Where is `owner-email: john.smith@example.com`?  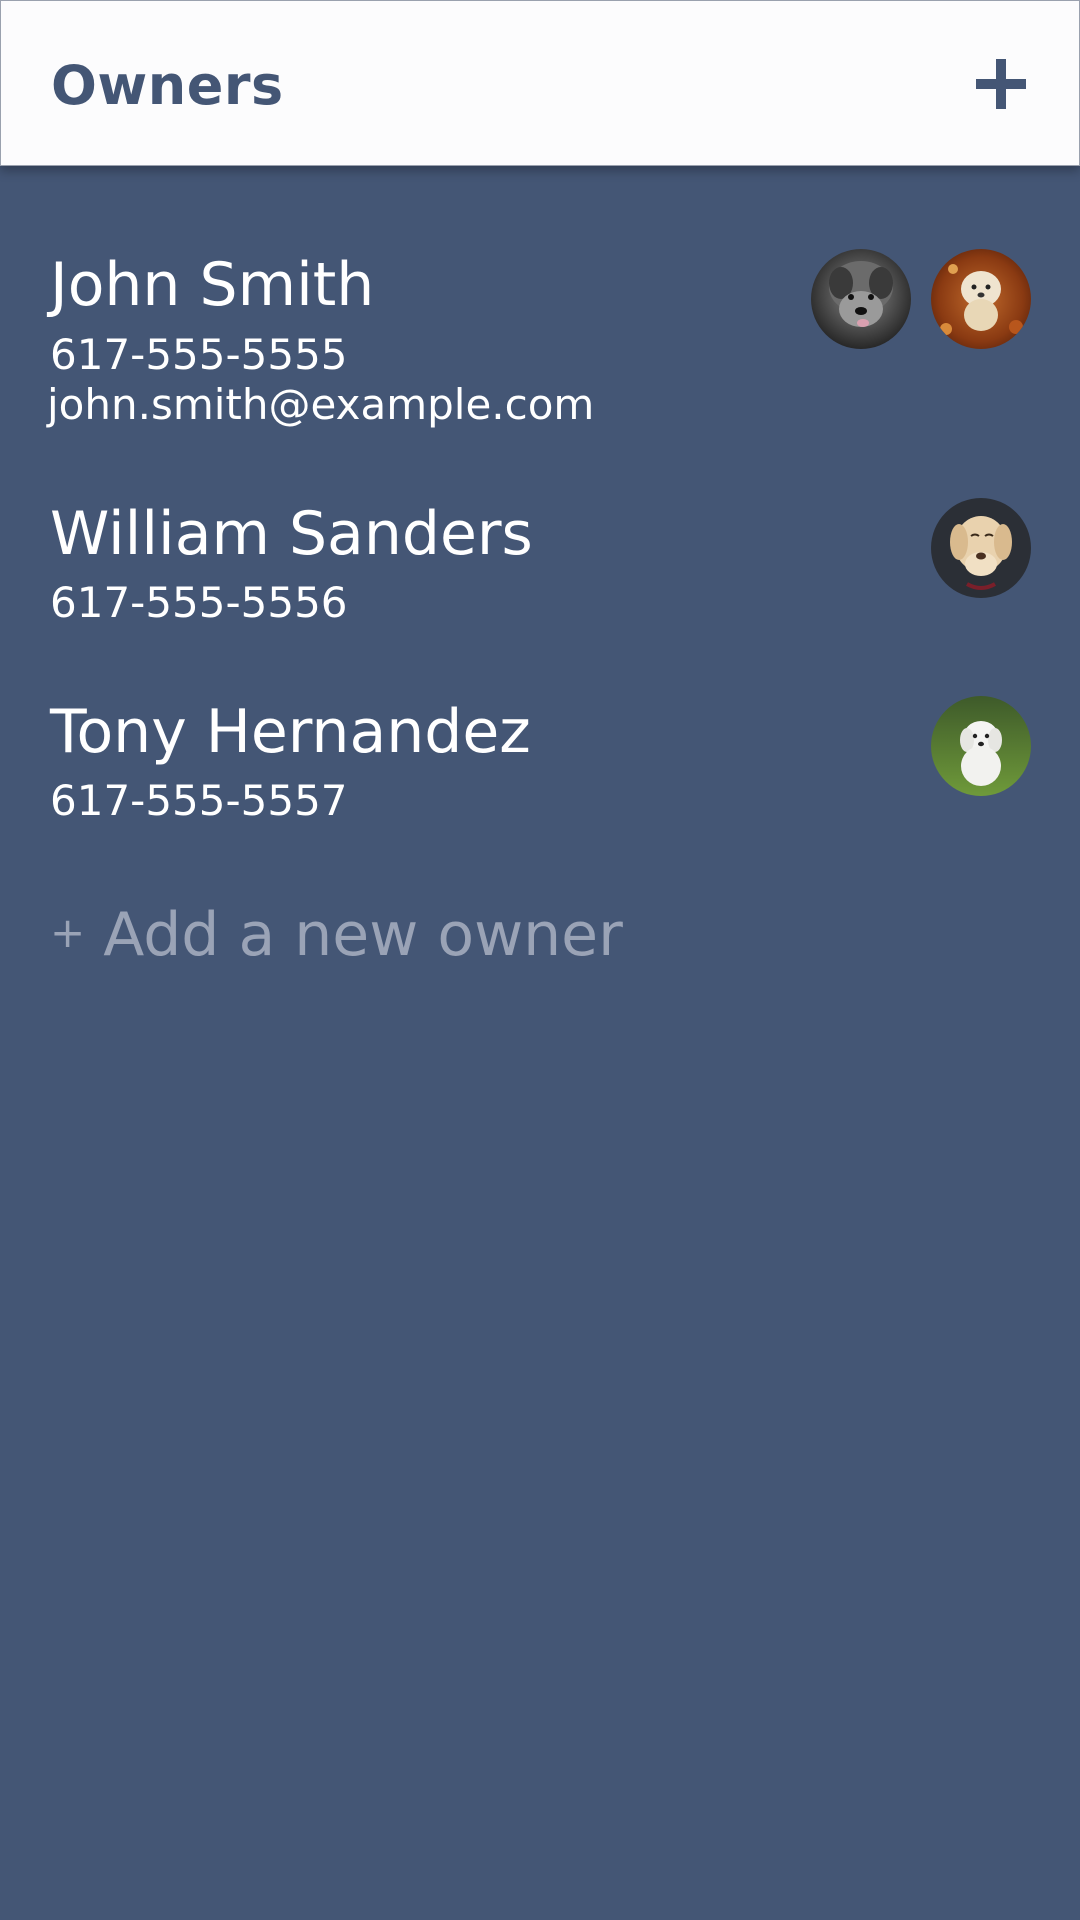
owner-email: john.smith@example.com is located at coordinates (321, 404).